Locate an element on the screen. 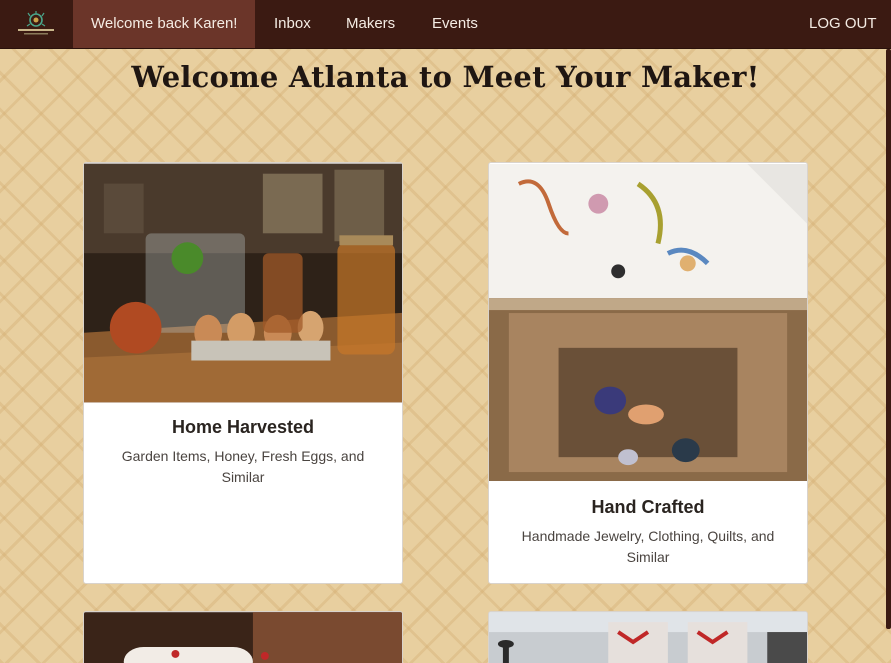 Image resolution: width=891 pixels, height=663 pixels. card-photo-gift-bags is located at coordinates (648, 637).